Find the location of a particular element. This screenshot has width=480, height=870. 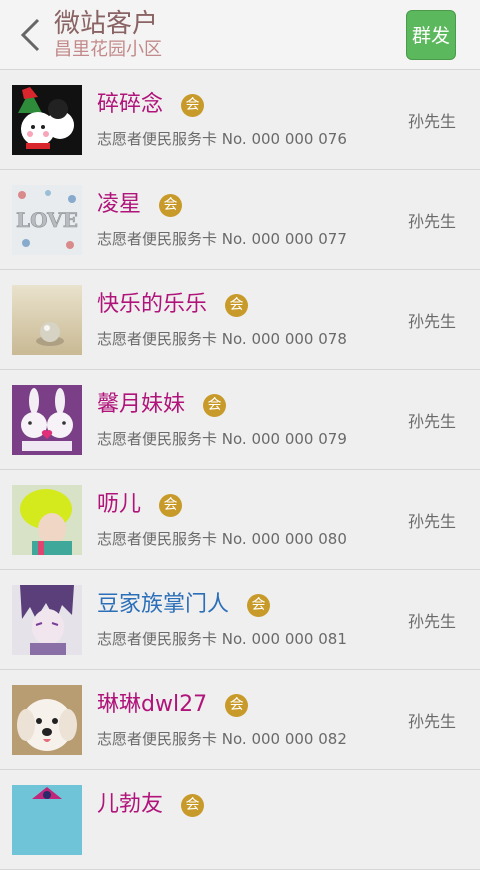

customer-name: 凌星 is located at coordinates (119, 205).